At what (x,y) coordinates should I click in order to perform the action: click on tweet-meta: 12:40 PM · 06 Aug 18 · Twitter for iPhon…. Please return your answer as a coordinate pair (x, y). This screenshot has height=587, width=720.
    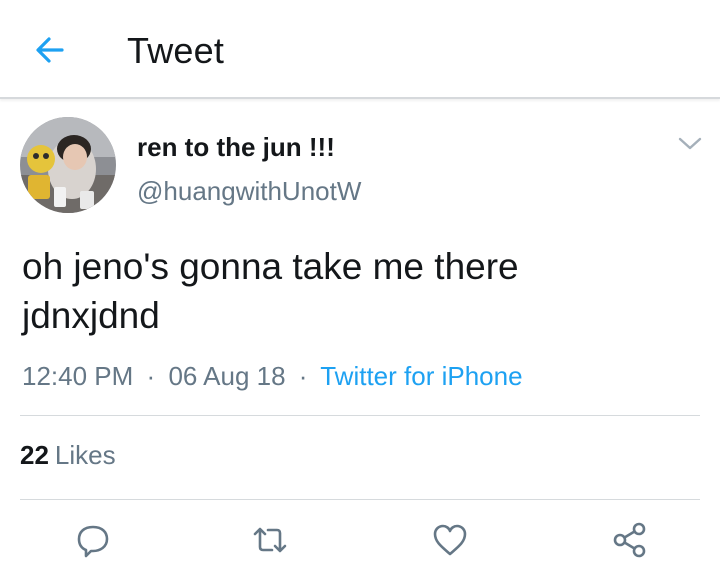
    Looking at the image, I should click on (272, 376).